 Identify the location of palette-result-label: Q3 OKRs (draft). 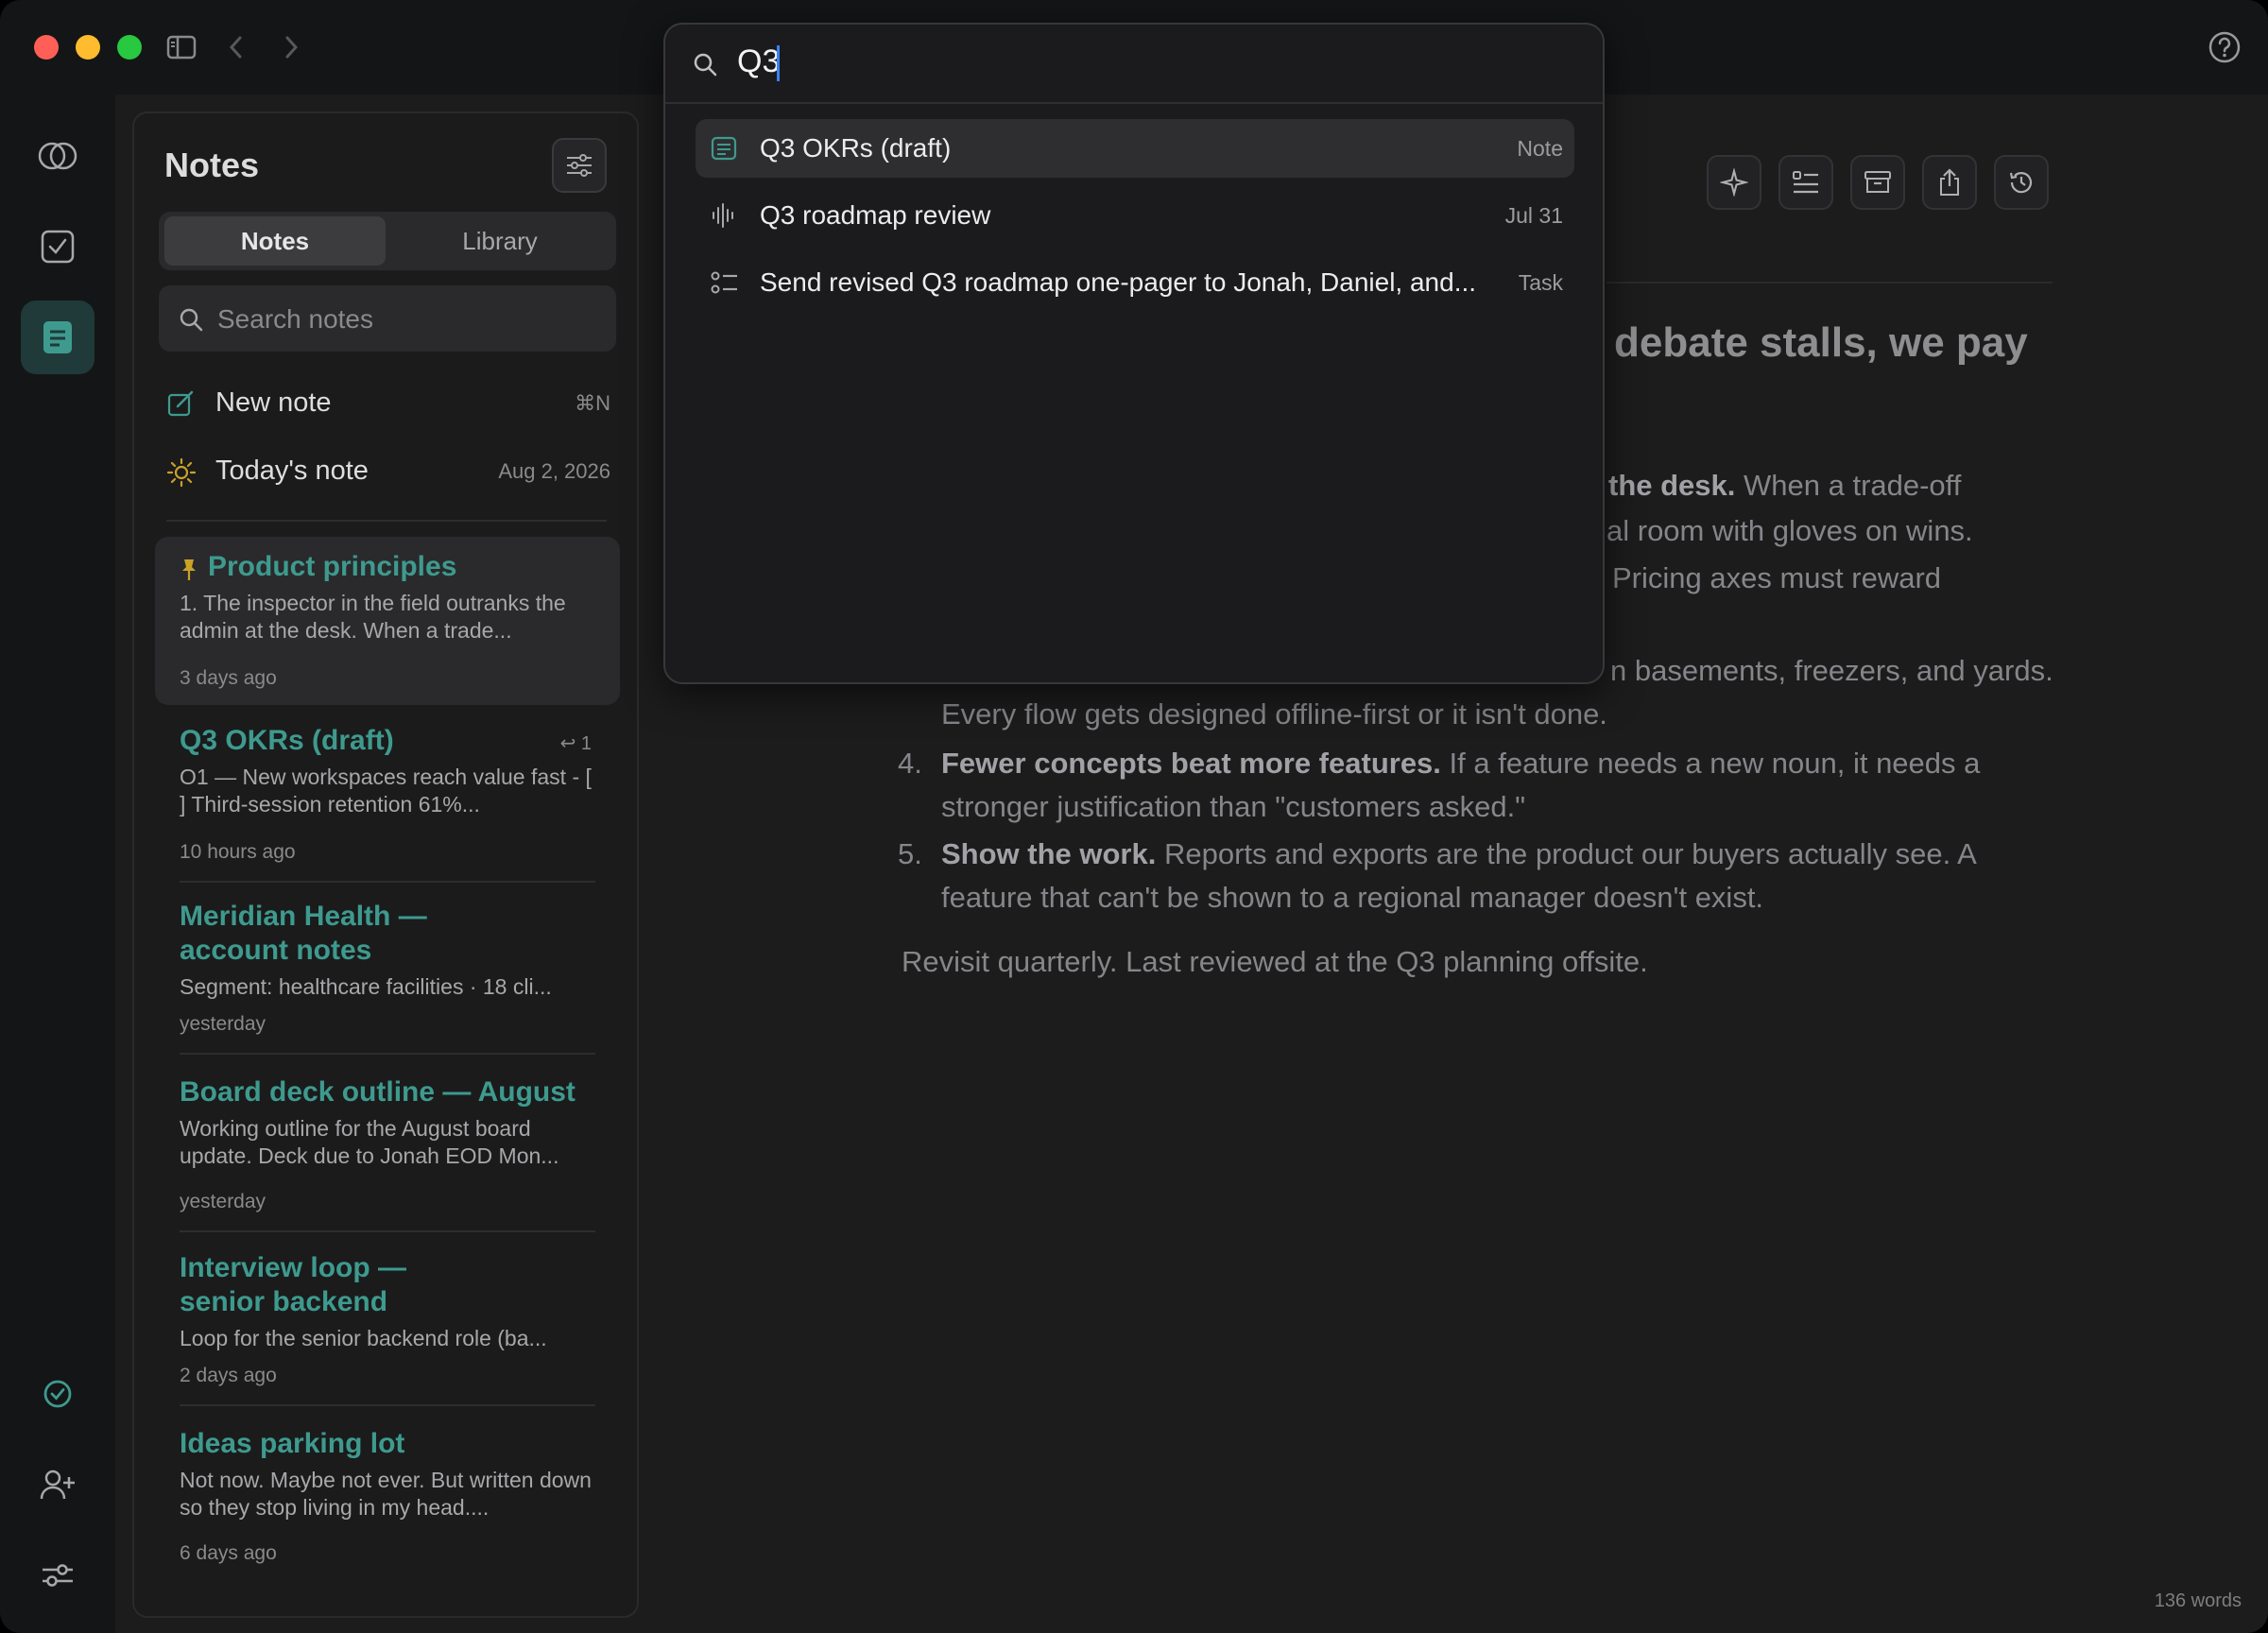
(856, 148).